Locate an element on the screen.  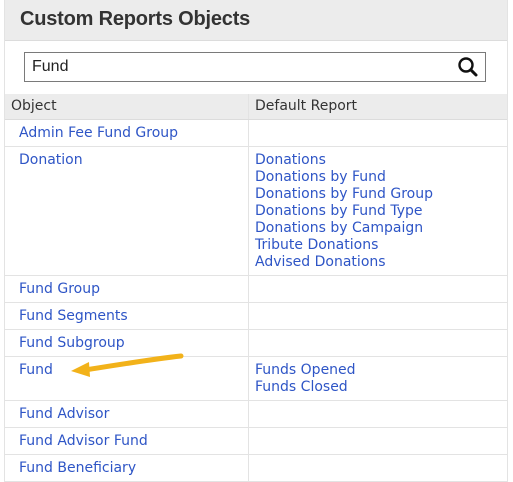
object-link: Donation is located at coordinates (133, 160).